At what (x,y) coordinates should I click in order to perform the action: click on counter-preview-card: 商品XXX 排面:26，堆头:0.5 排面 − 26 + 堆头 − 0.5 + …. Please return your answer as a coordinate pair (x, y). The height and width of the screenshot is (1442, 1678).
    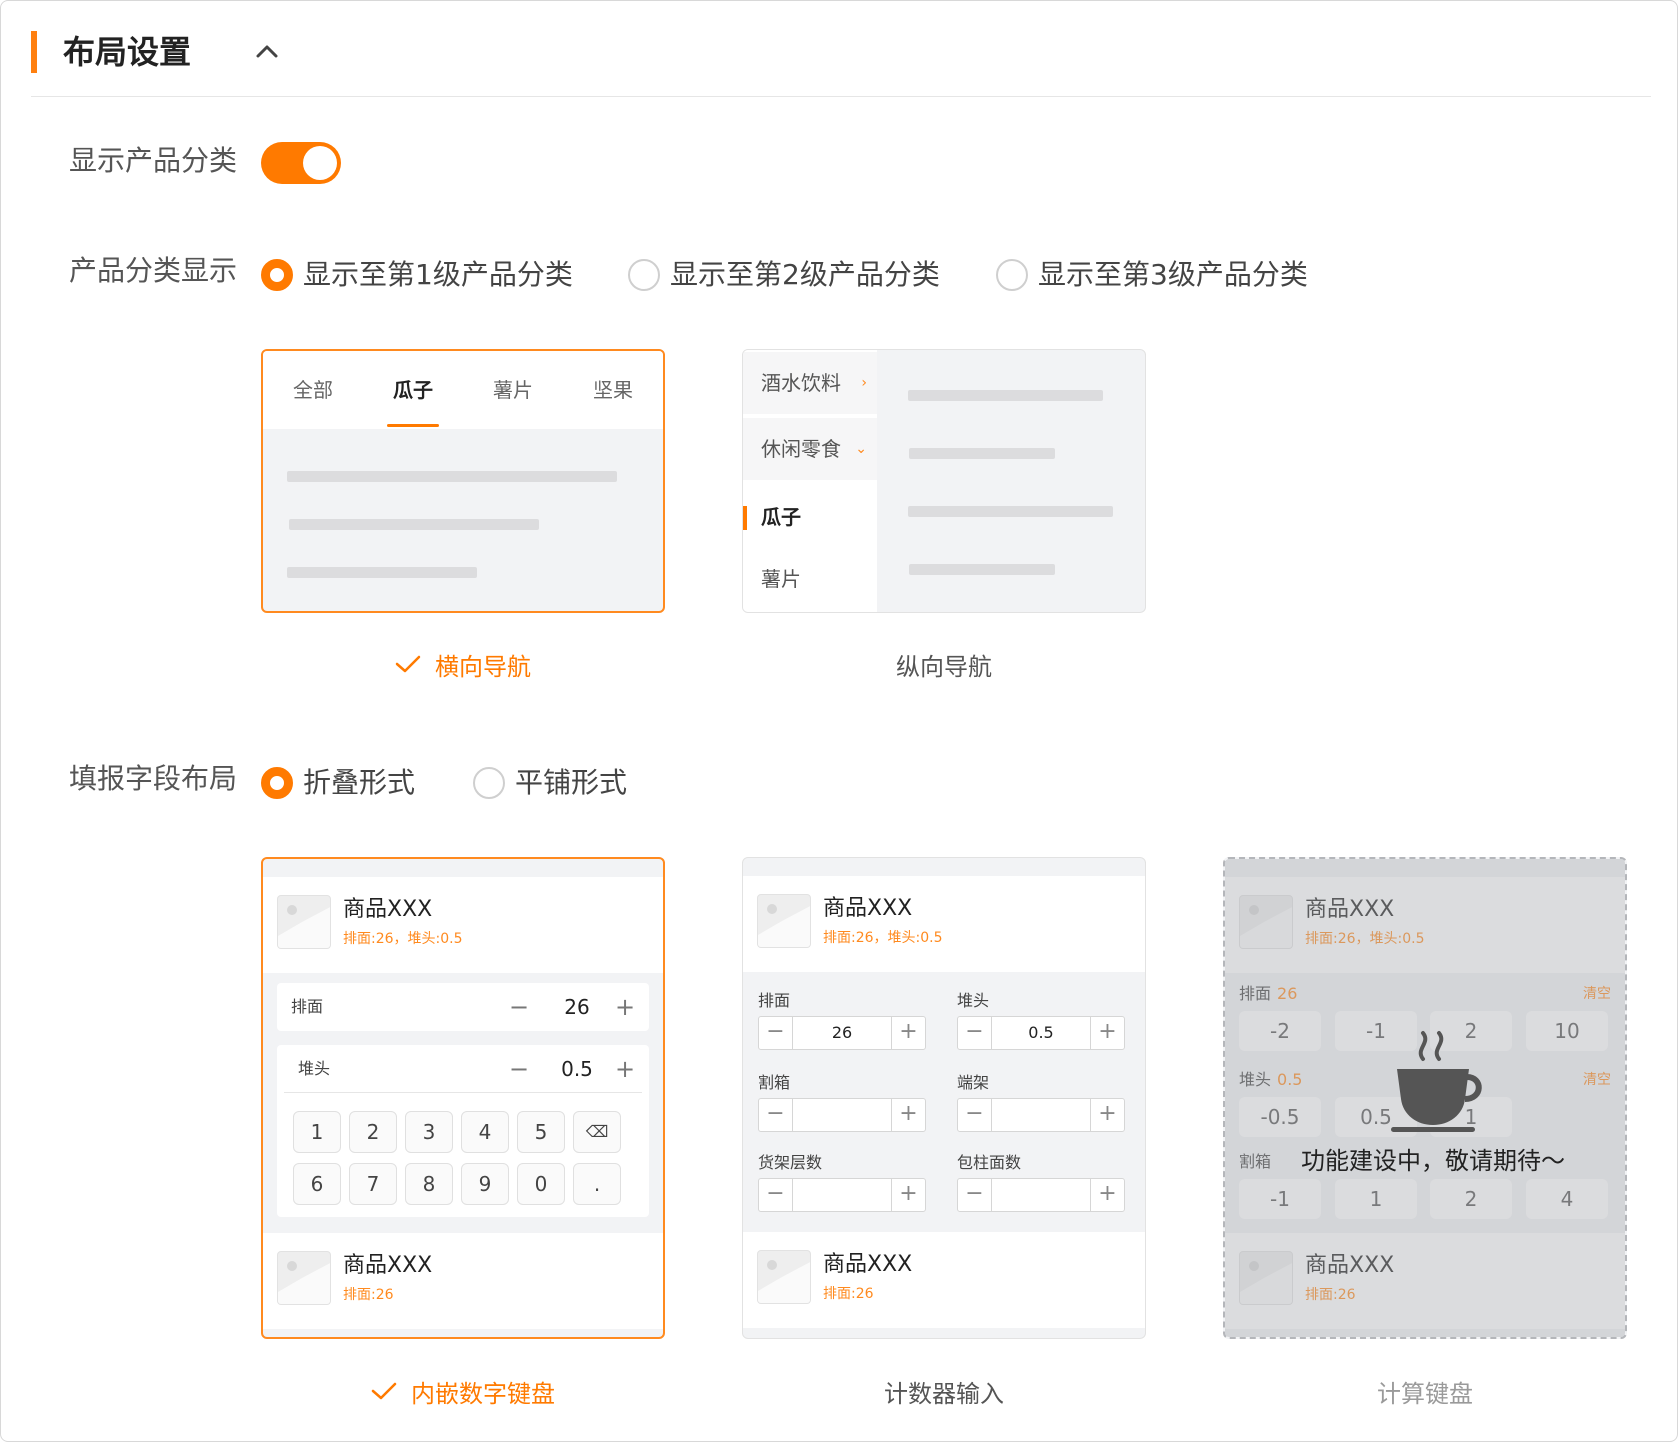
    Looking at the image, I should click on (944, 1098).